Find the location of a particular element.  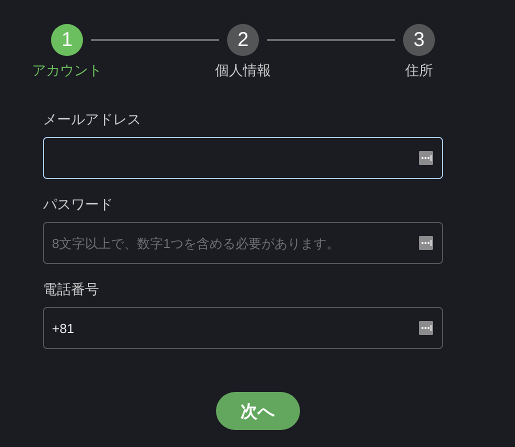

step-label: 個人情報 is located at coordinates (243, 71).